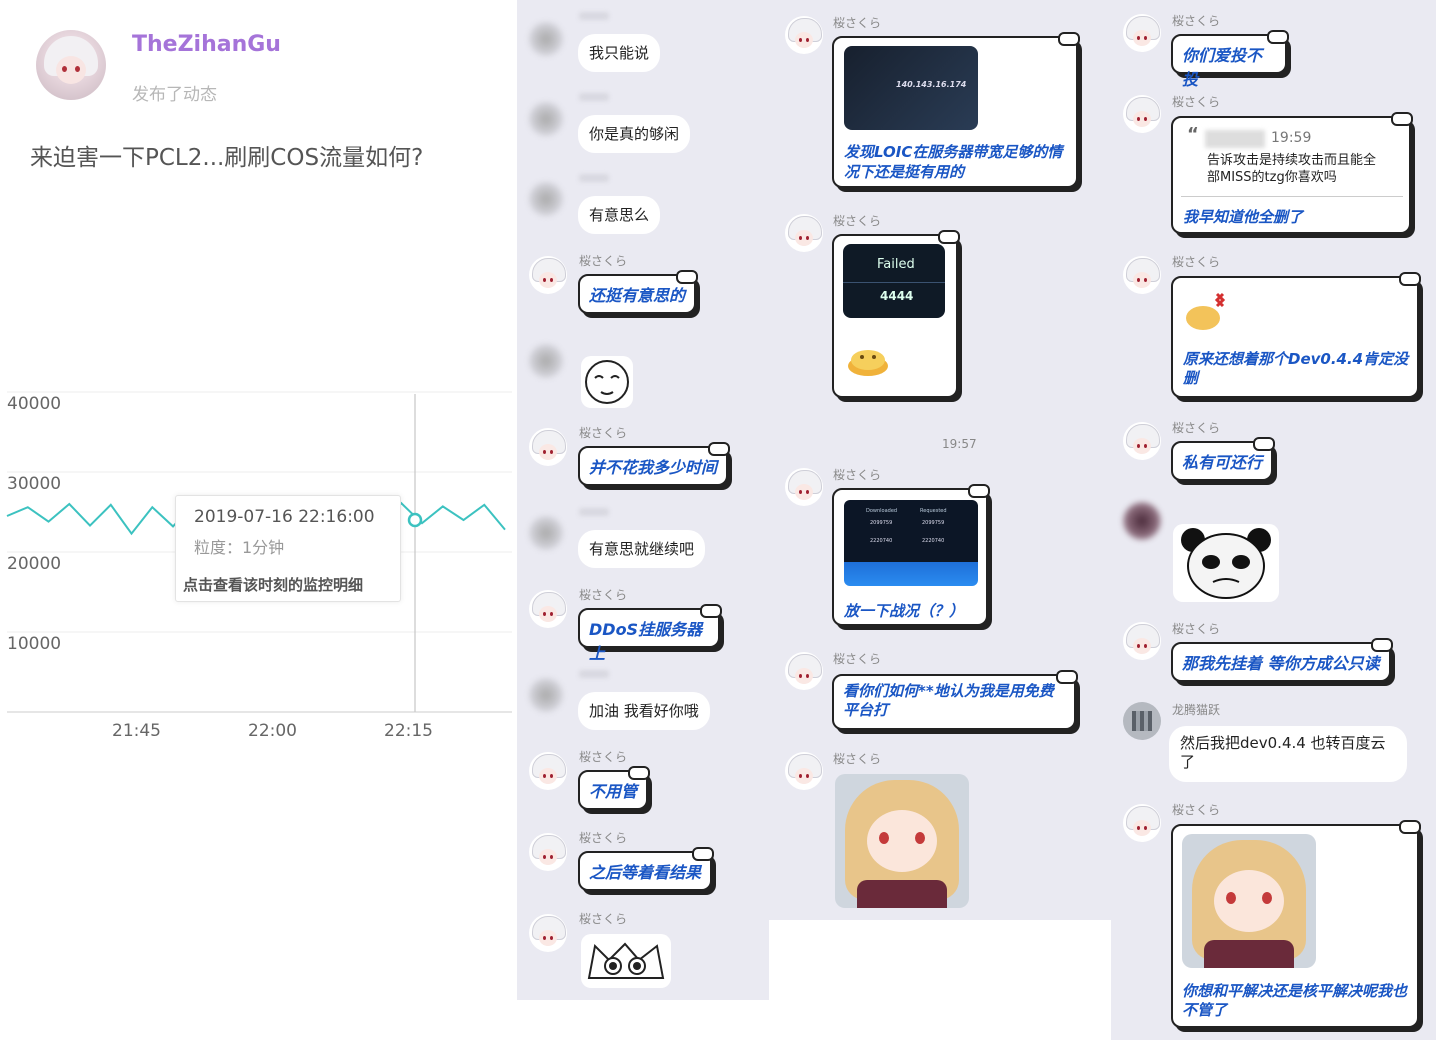  Describe the element at coordinates (1207, 310) in the screenshot. I see `angry-pancake-sticker` at that location.